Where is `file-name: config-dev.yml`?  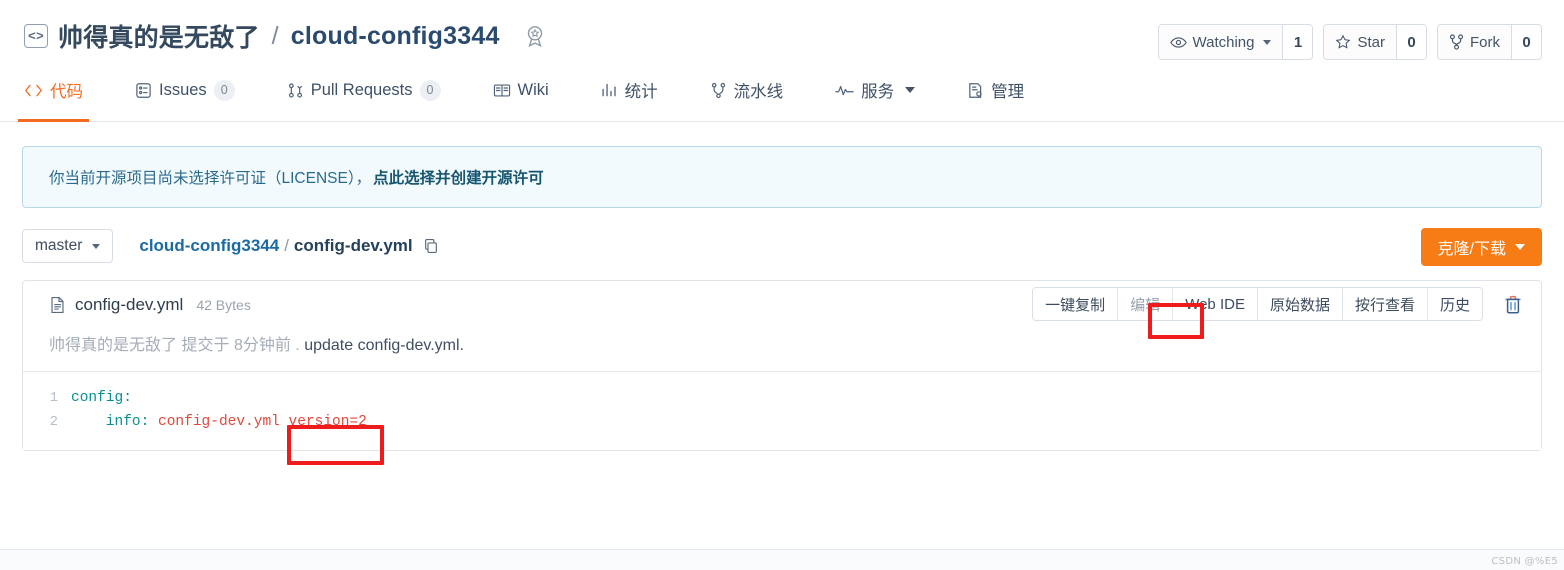 file-name: config-dev.yml is located at coordinates (129, 304).